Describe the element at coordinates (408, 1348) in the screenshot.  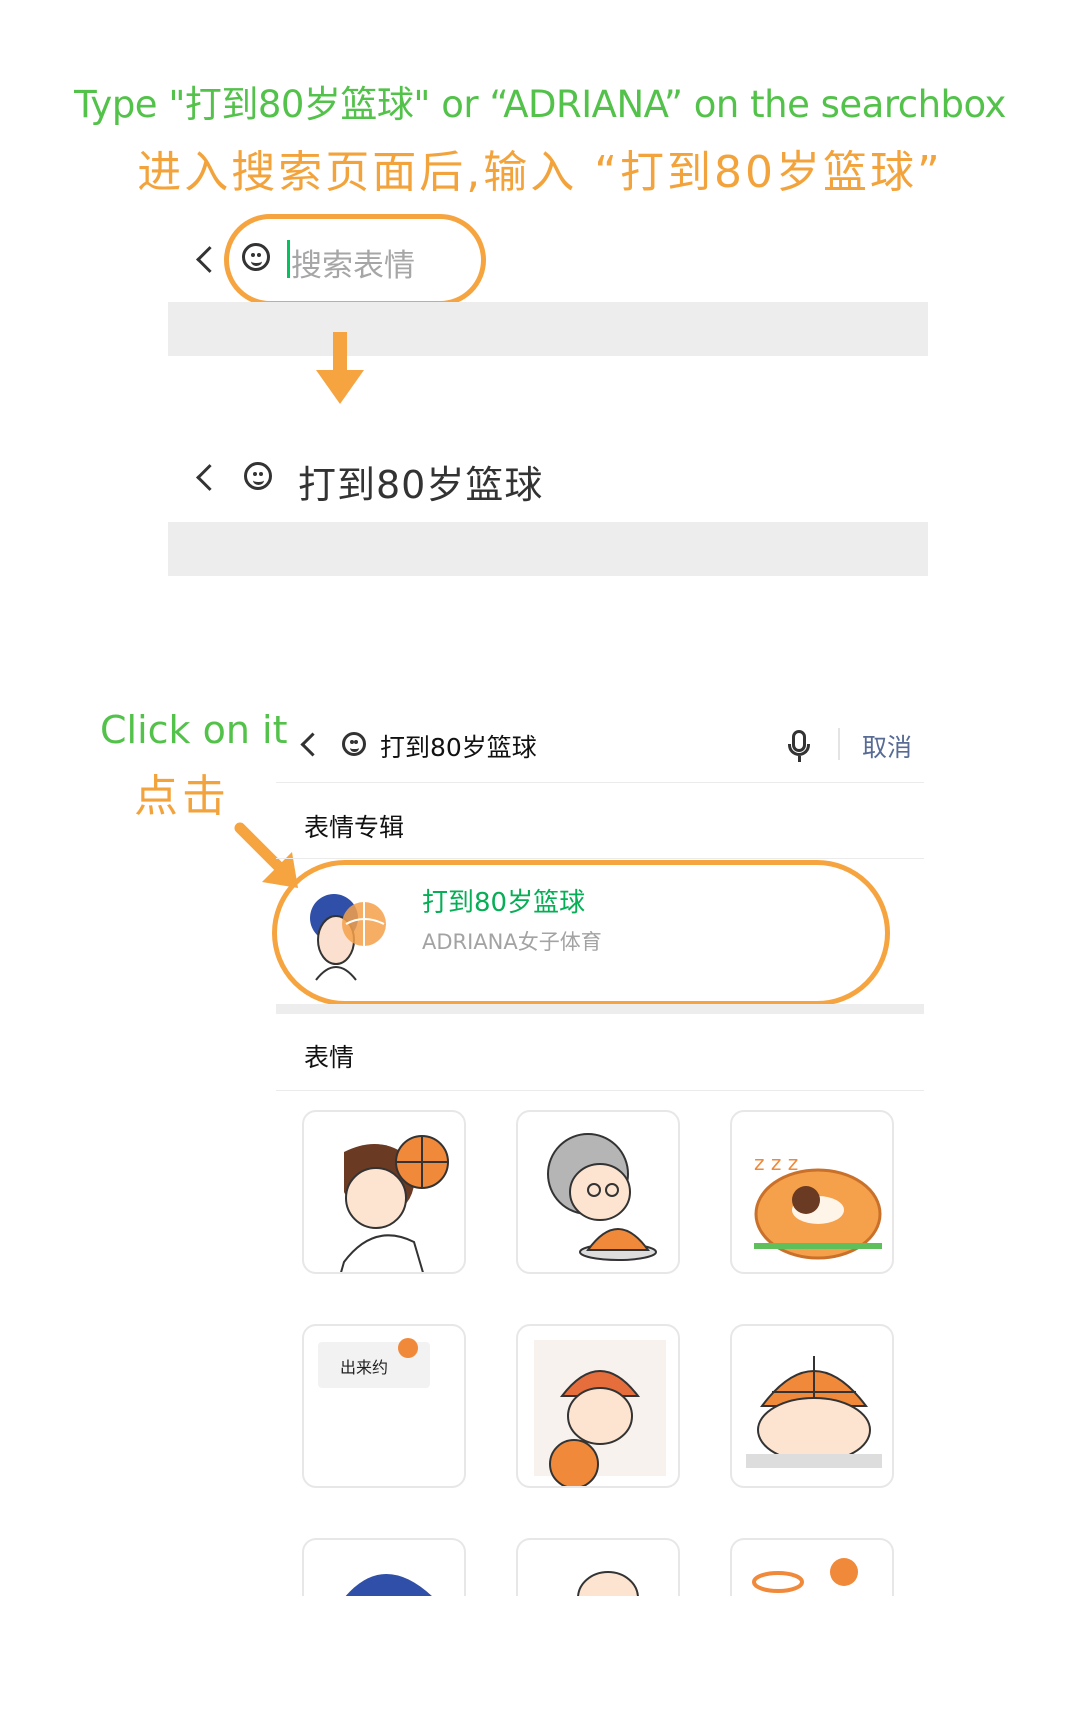
I see `ball-icon` at that location.